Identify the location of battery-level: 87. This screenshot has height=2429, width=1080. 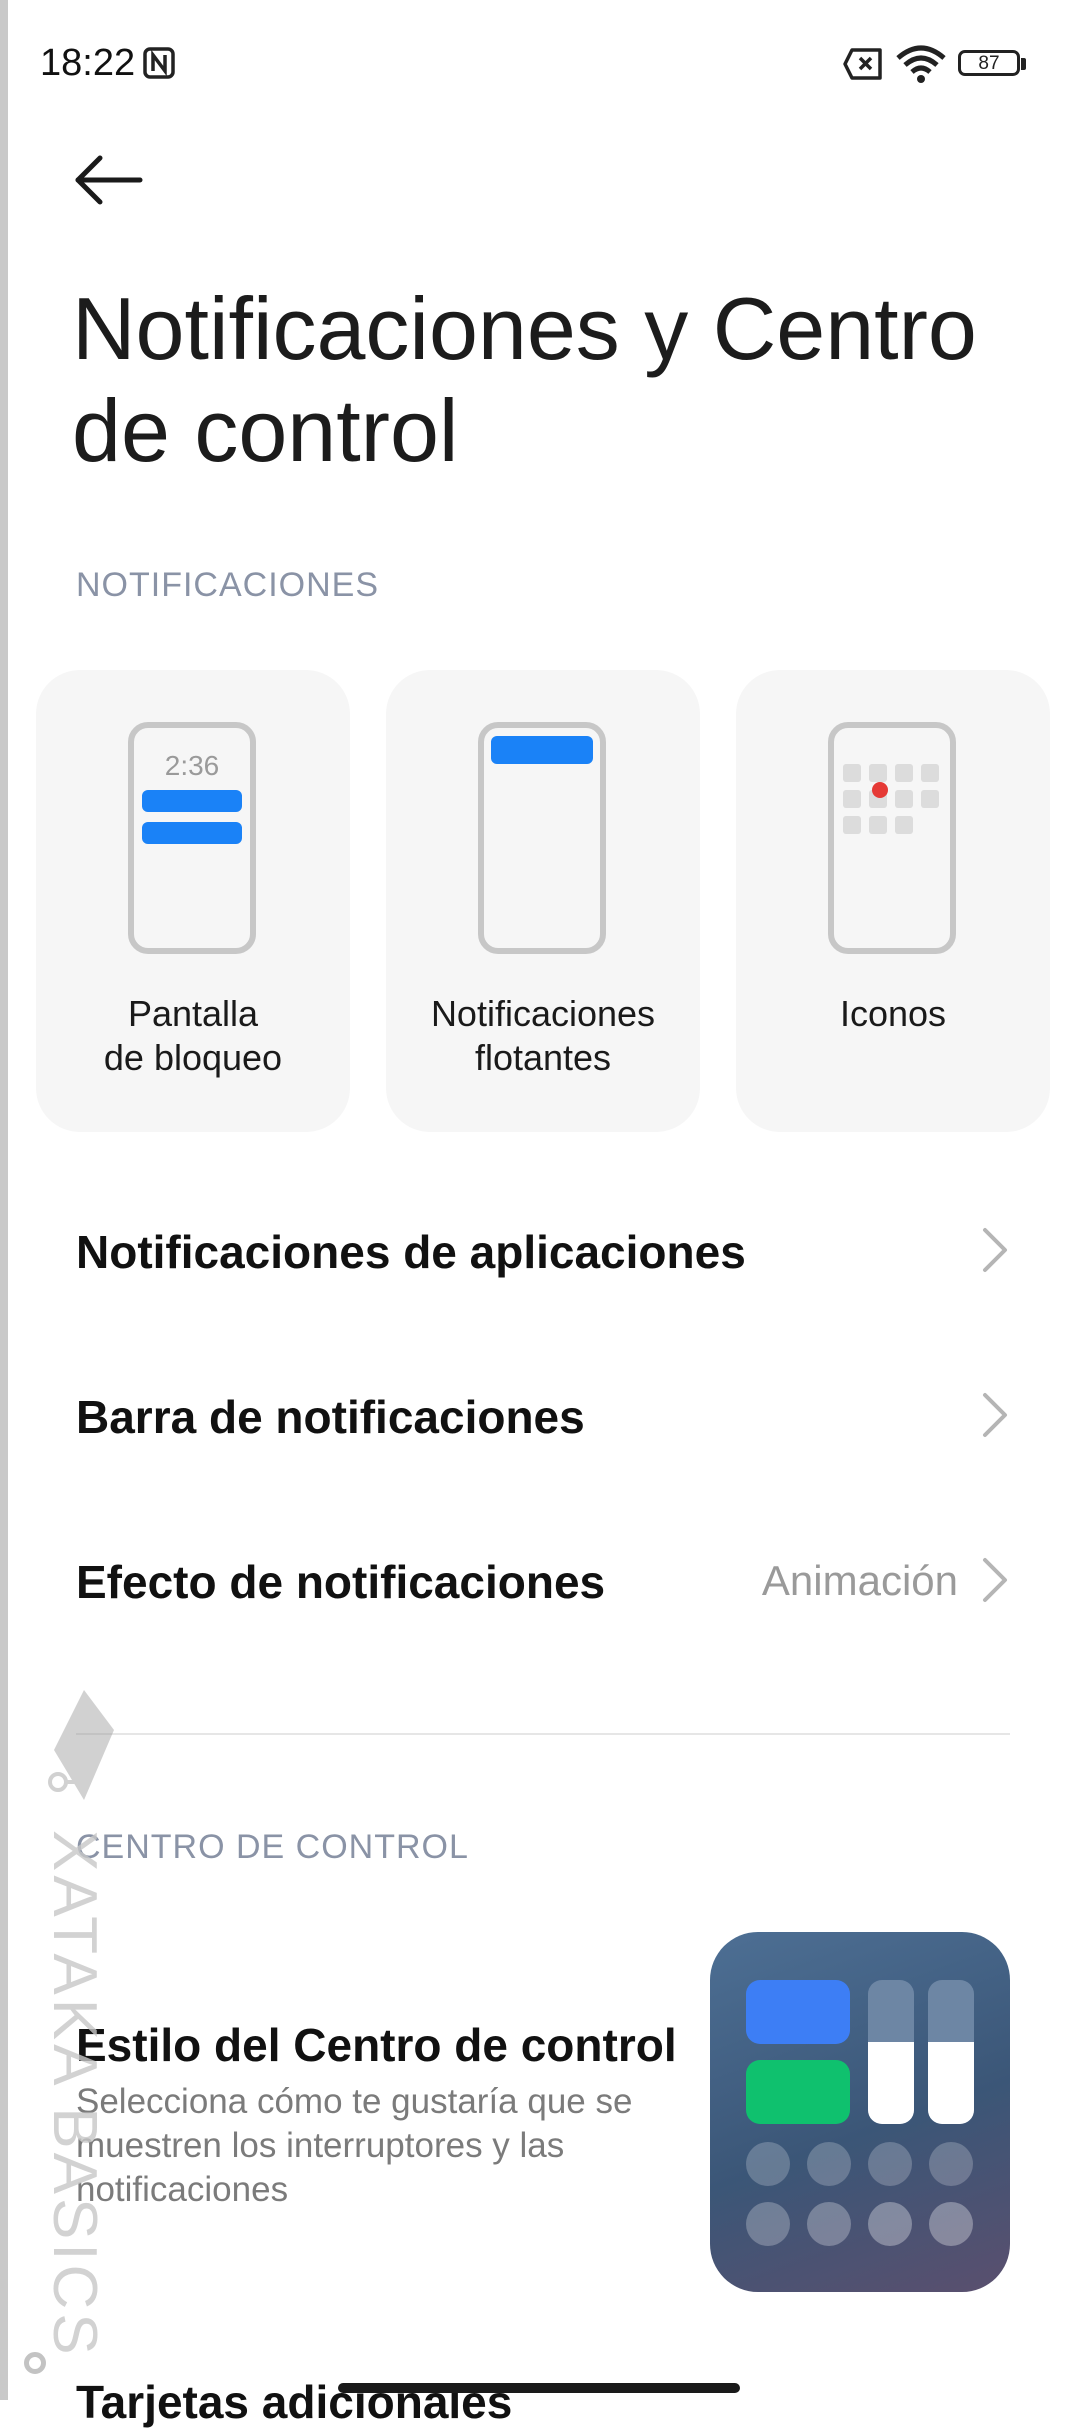
(989, 63).